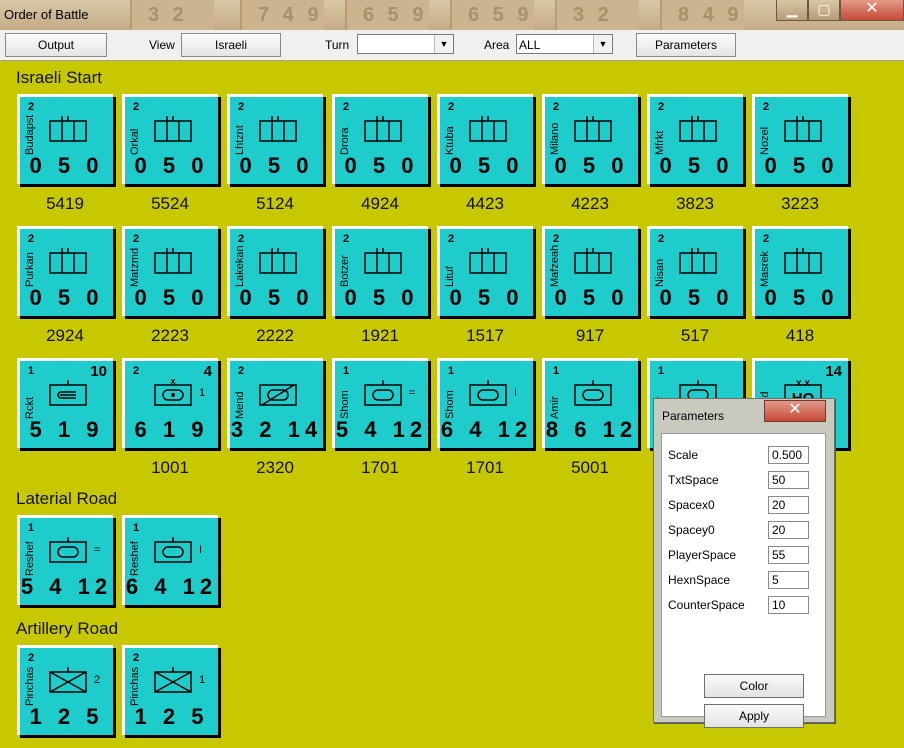  Describe the element at coordinates (590, 271) in the screenshot. I see `unit-counter: 2 Mafzeah 0 5 0` at that location.